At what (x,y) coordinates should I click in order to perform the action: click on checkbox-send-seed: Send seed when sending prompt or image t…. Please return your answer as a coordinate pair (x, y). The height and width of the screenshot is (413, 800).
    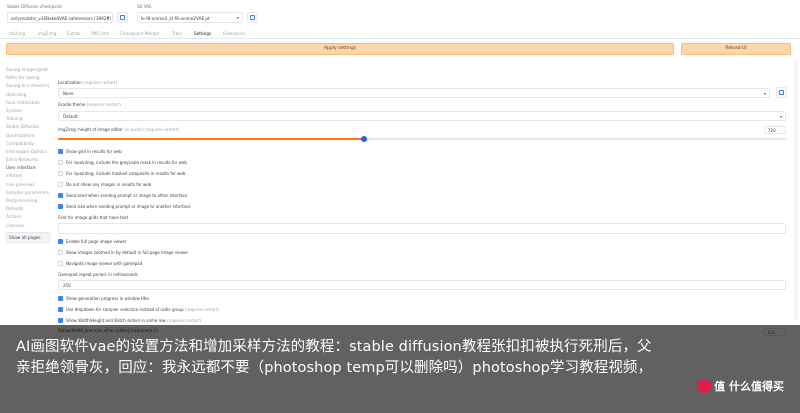
    Looking at the image, I should click on (122, 195).